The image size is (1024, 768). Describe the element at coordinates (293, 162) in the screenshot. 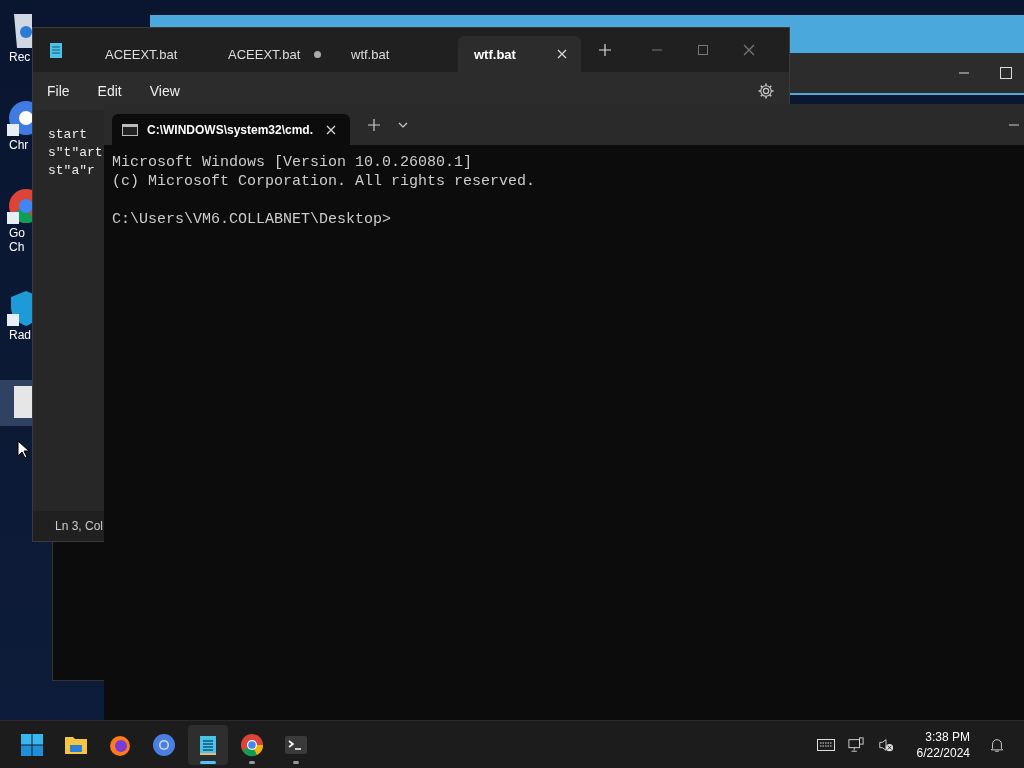

I see `console-line: Microsoft Windows [Version 10.0.26080.1]` at that location.